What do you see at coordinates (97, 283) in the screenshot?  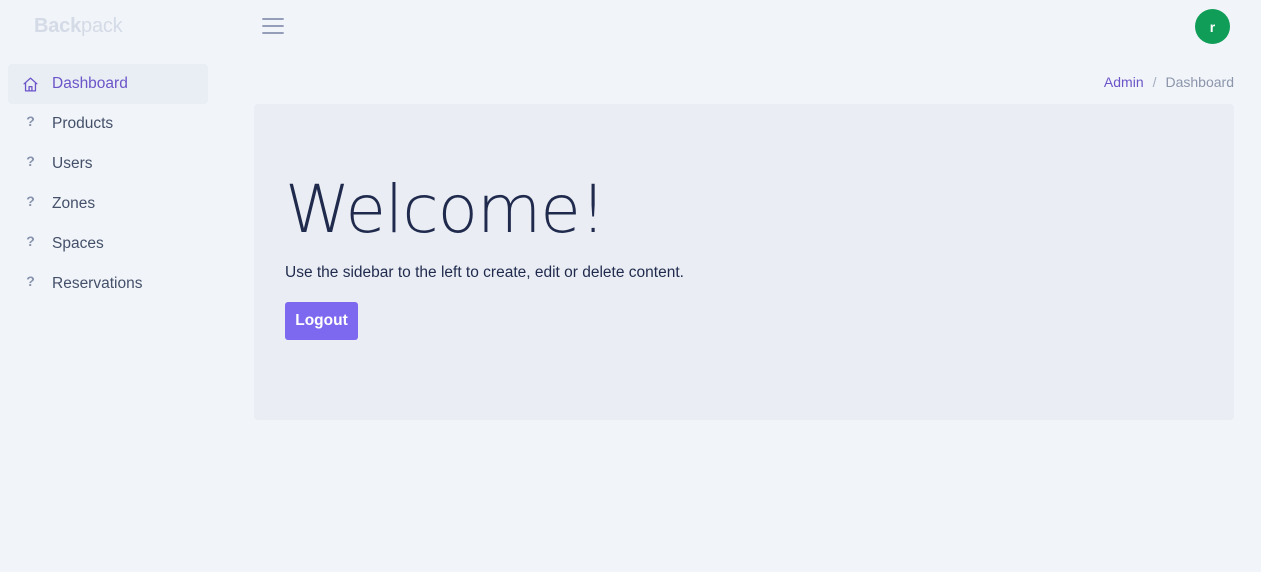 I see `sidebar-item-label: Reservations` at bounding box center [97, 283].